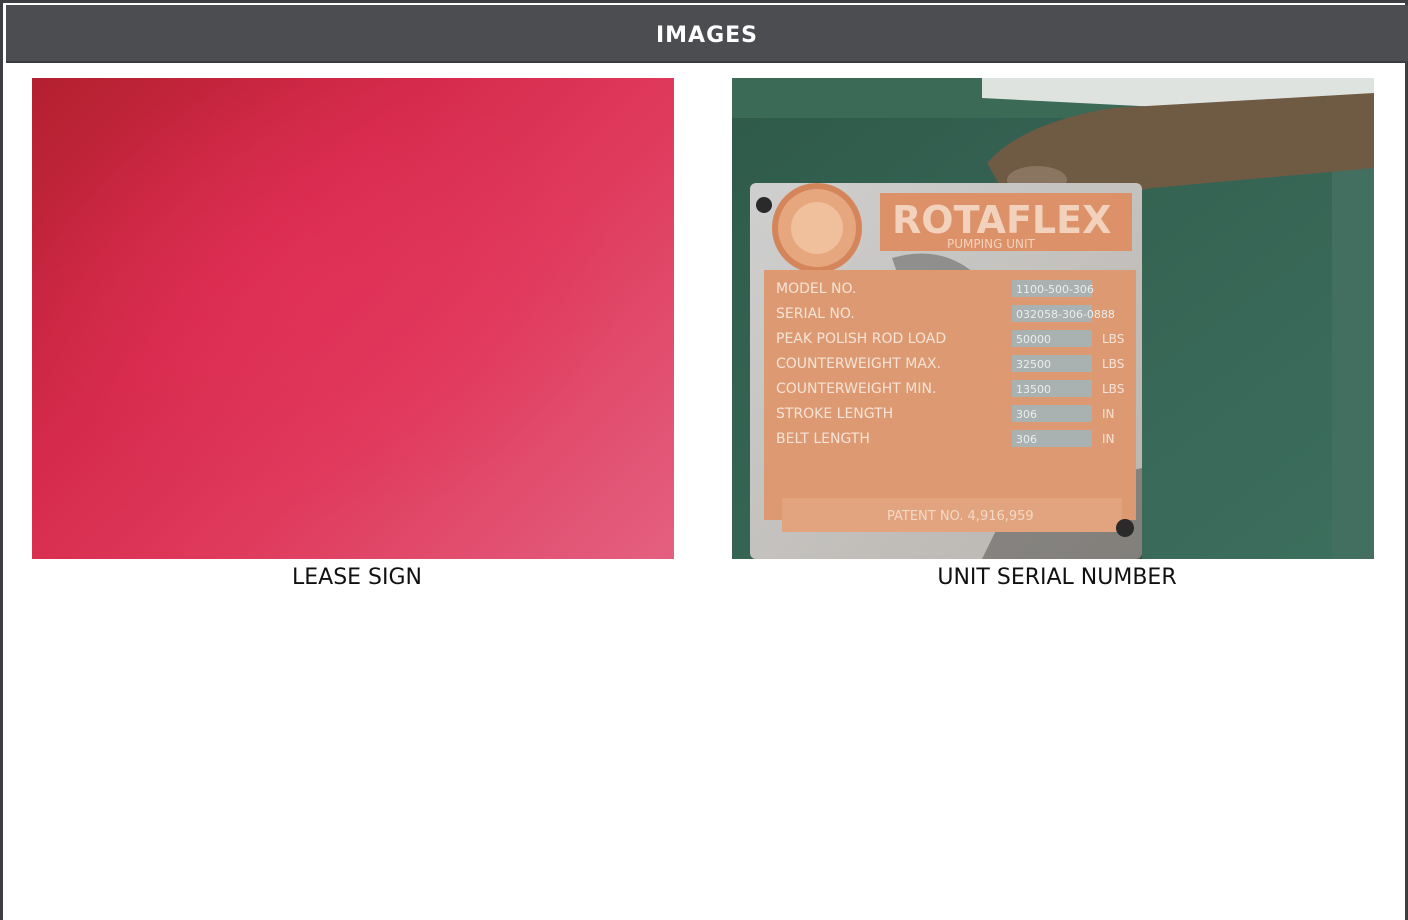 The height and width of the screenshot is (920, 1408). Describe the element at coordinates (357, 577) in the screenshot. I see `lease-sign-caption: LEASE SIGN` at that location.